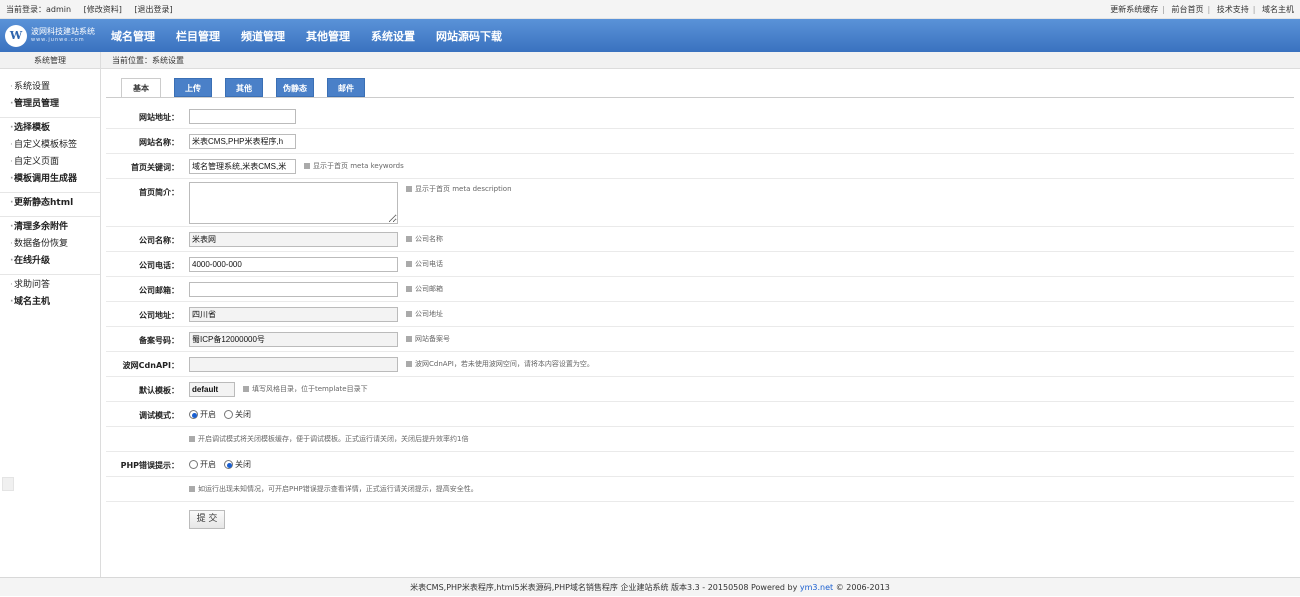 This screenshot has width=1300, height=597. Describe the element at coordinates (293, 239) in the screenshot. I see `company-input: 米表网` at that location.